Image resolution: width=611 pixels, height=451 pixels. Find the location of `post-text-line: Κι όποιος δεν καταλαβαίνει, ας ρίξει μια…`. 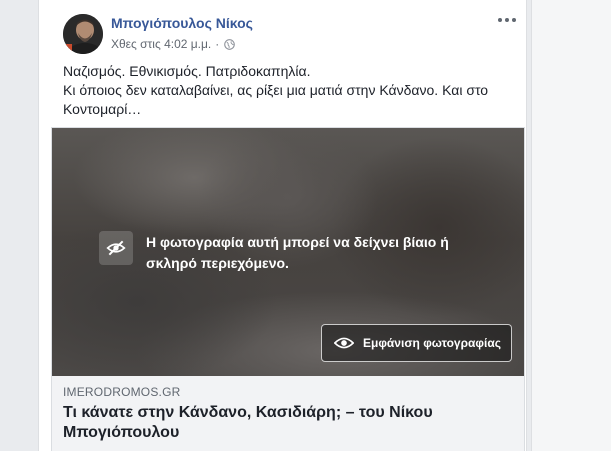

post-text-line: Κι όποιος δεν καταλαβαίνει, ας ρίξει μια… is located at coordinates (276, 99).